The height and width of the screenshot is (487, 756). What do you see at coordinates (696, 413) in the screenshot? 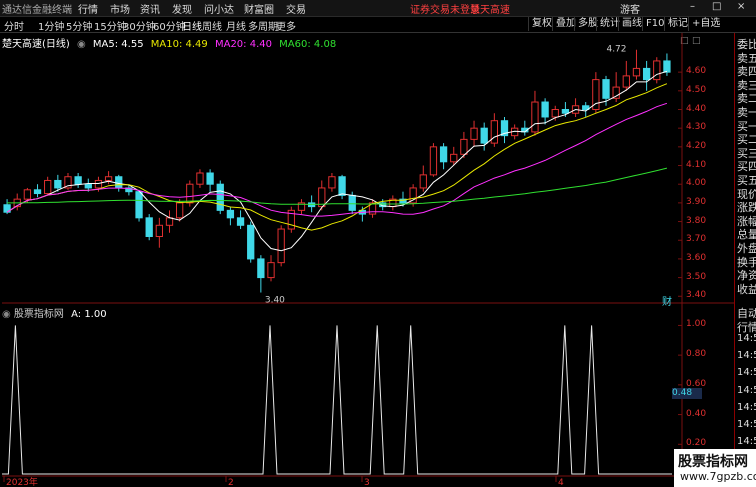
I see `indicator-tick-label: 0.40` at bounding box center [696, 413].